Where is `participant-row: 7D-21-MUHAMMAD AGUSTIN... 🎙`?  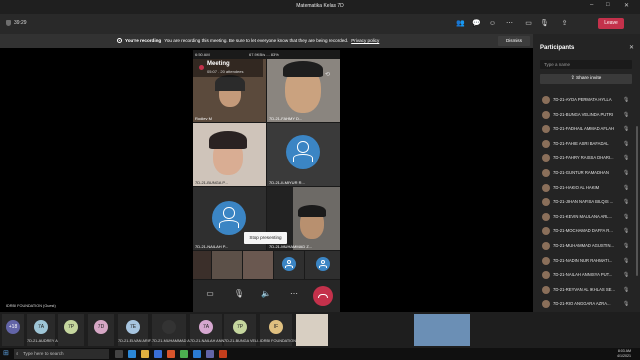
participant-row: 7D-21-MUHAMMAD AGUSTIN... 🎙 is located at coordinates (586, 246).